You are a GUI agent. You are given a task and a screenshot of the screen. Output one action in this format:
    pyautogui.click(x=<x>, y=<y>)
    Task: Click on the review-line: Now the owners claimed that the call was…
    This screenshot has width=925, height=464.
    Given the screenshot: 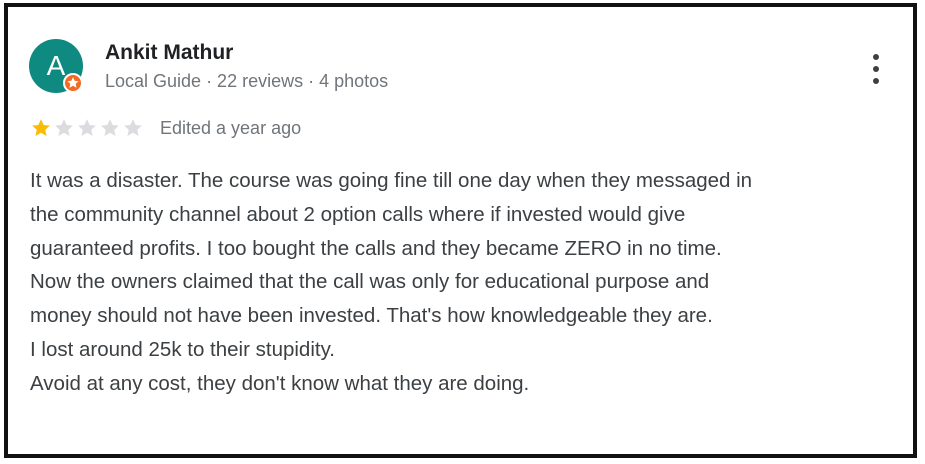 What is the action you would take?
    pyautogui.click(x=370, y=282)
    